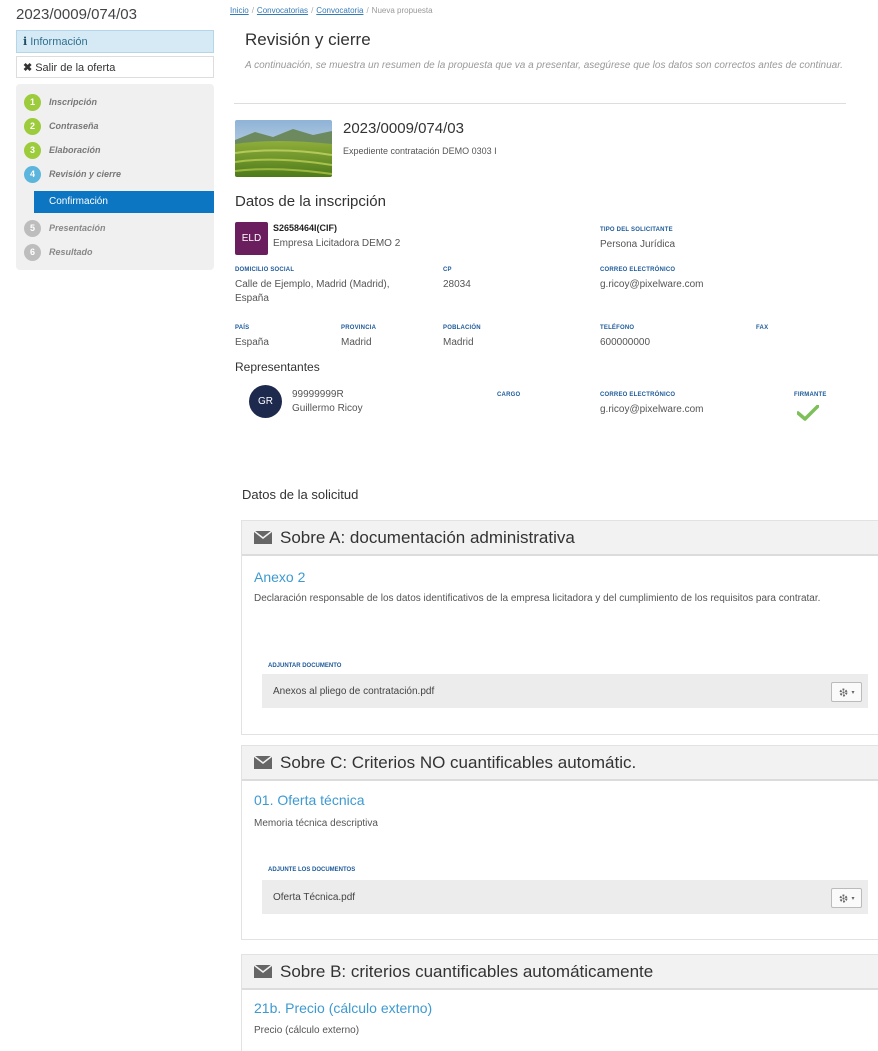 This screenshot has width=878, height=1051. Describe the element at coordinates (565, 897) in the screenshot. I see `file-row: Oferta Técnica.pdf ▾` at that location.